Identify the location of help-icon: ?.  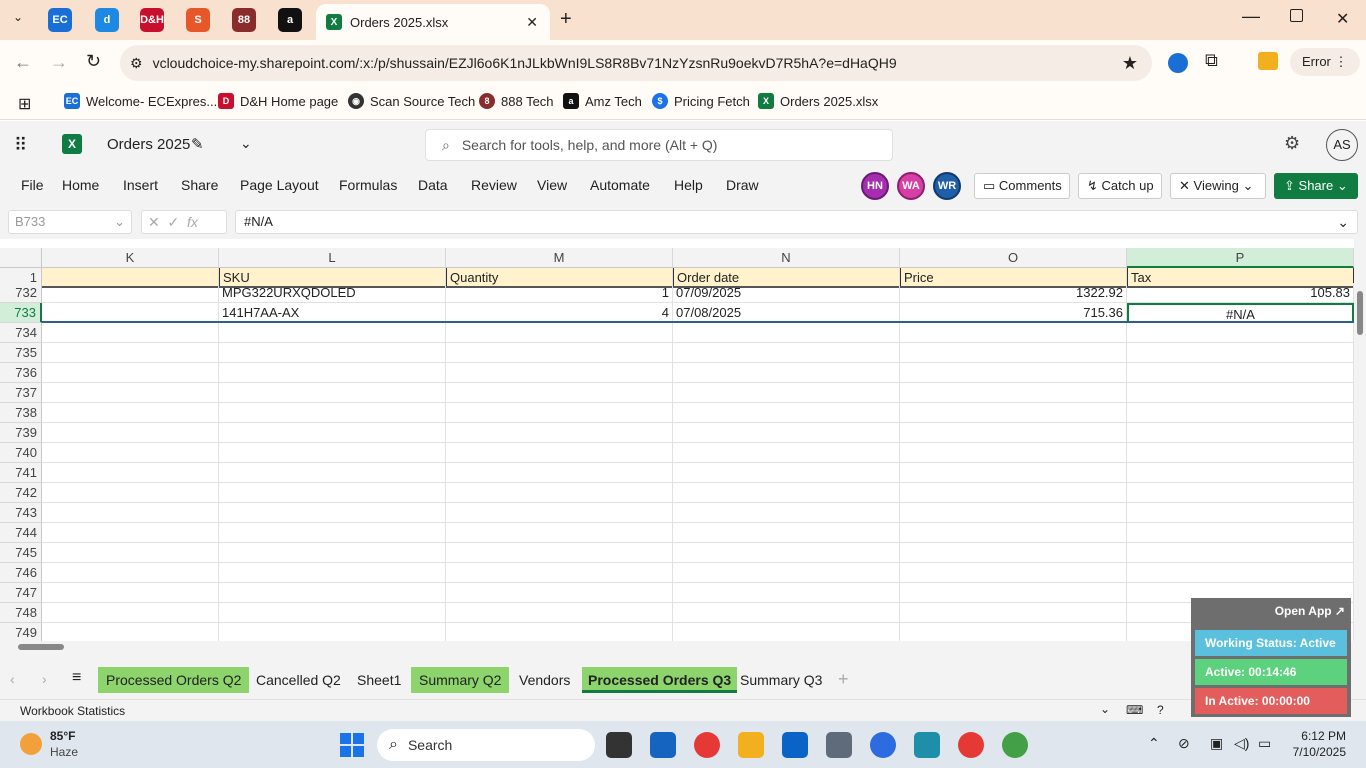
(1160, 710).